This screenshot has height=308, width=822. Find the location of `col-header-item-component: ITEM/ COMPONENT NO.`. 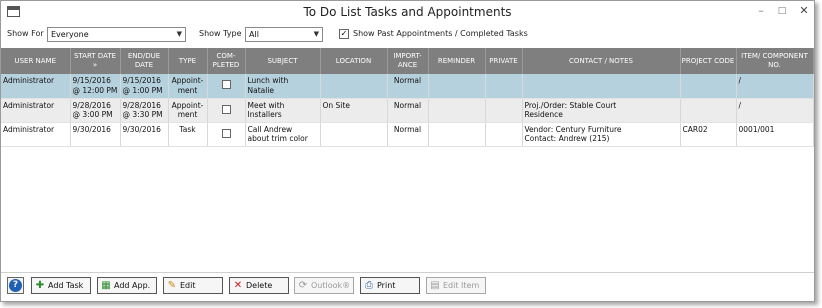

col-header-item-component: ITEM/ COMPONENT NO. is located at coordinates (775, 61).